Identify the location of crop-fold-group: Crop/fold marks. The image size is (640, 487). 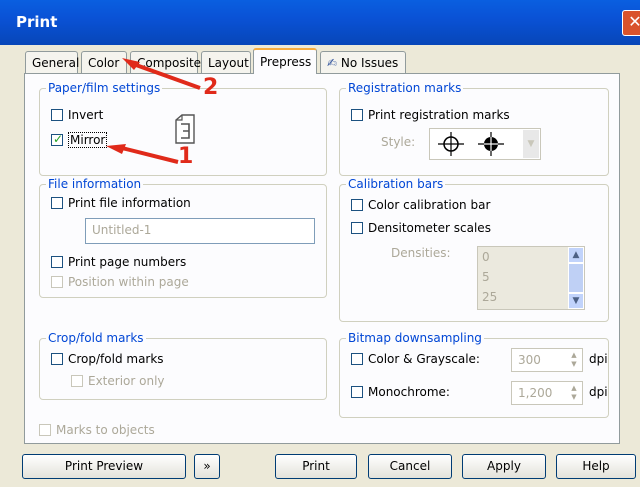
(183, 365).